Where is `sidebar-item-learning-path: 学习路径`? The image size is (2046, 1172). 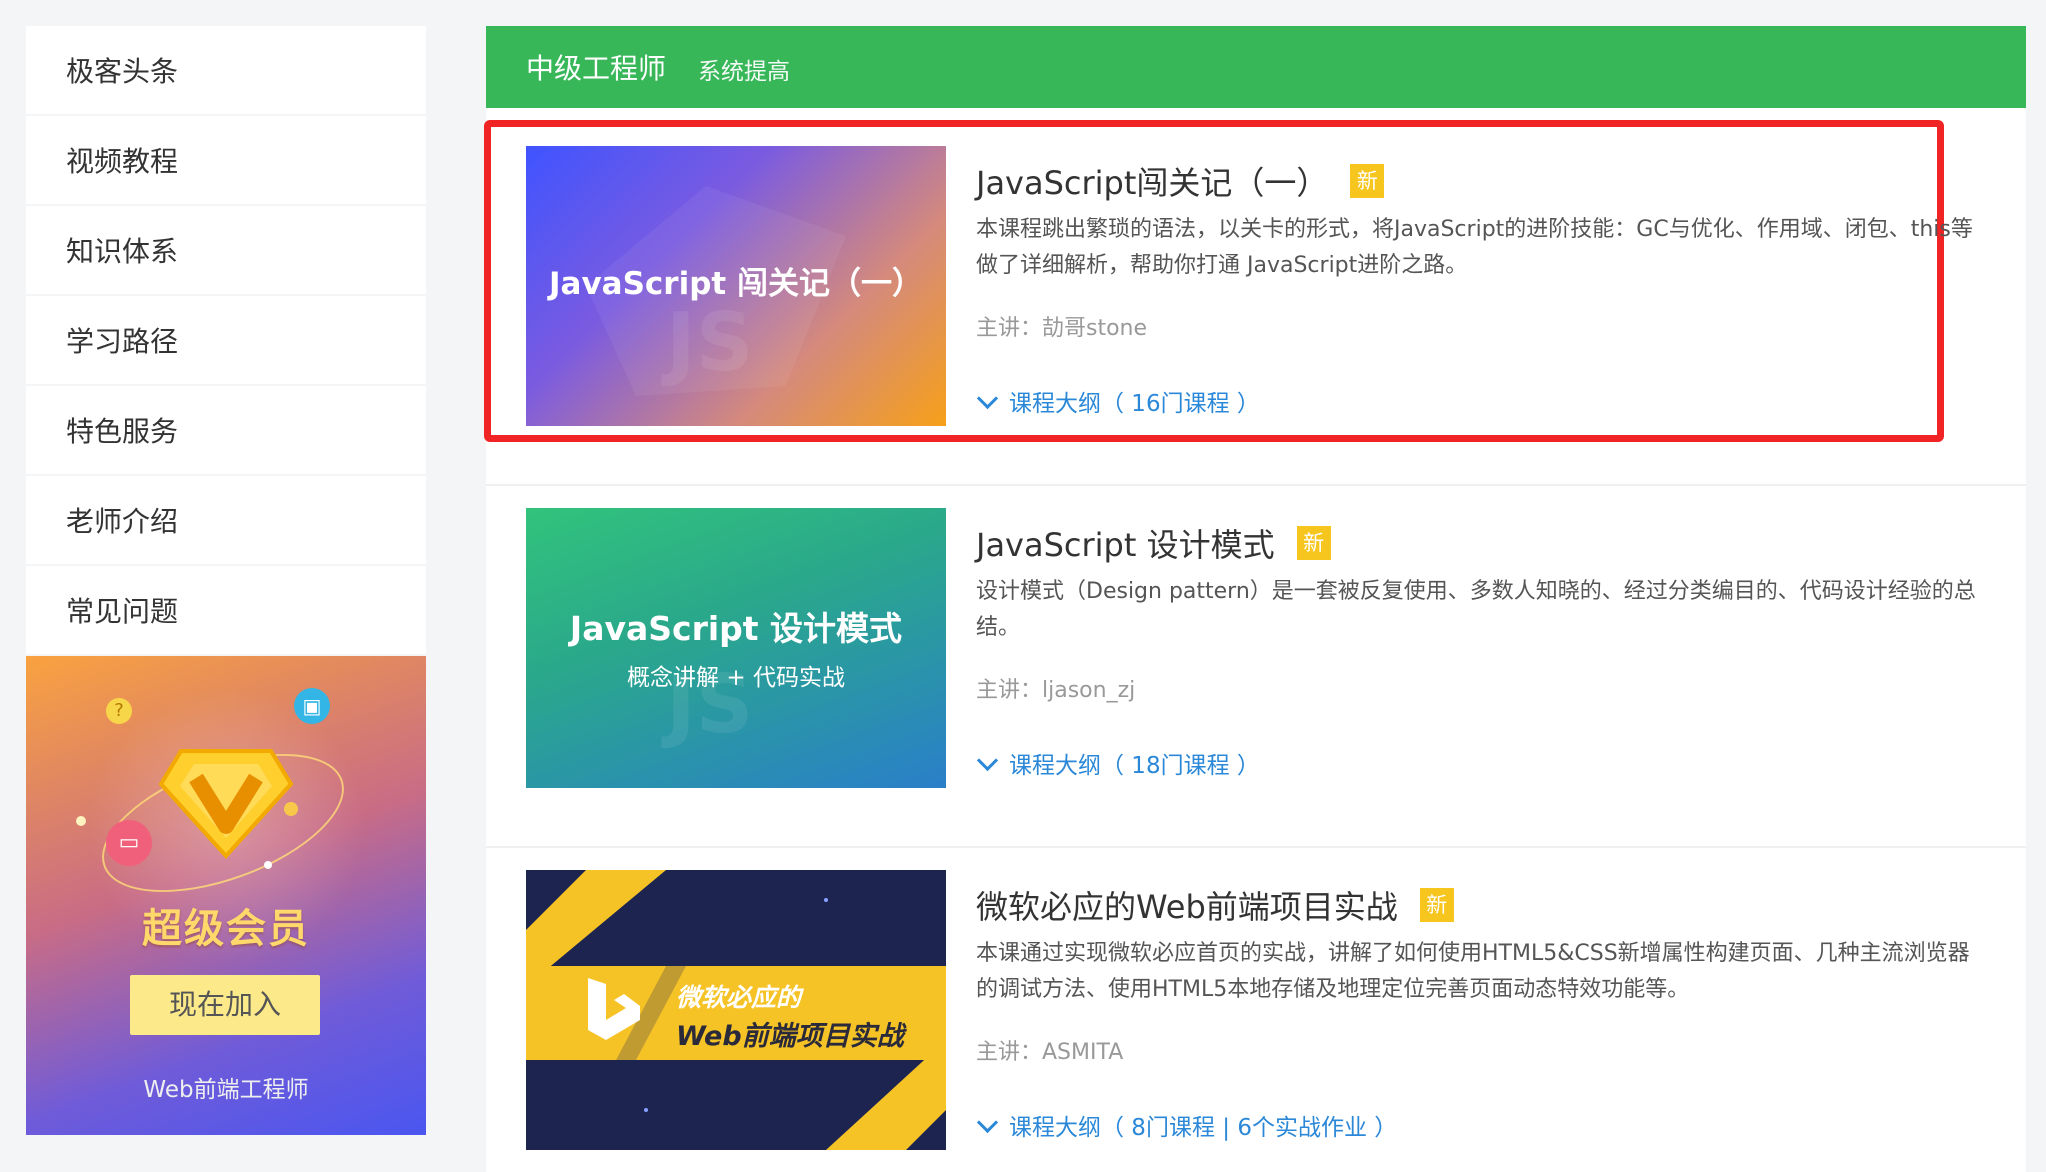
sidebar-item-learning-path: 学习路径 is located at coordinates (226, 340).